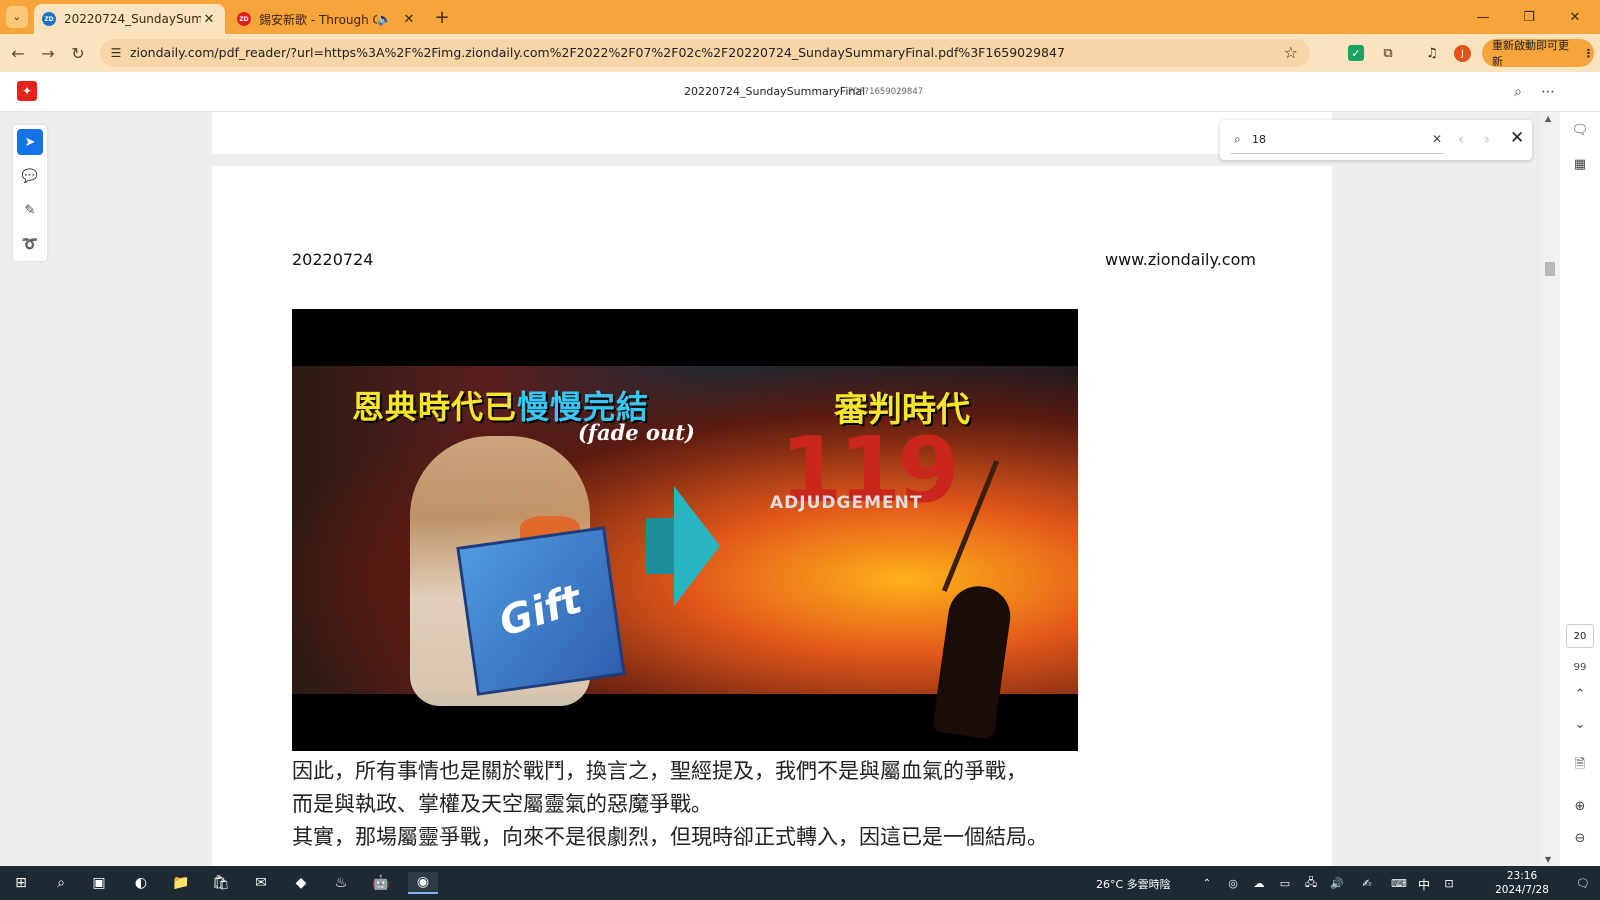 The width and height of the screenshot is (1600, 900). I want to click on cloud-icon: ☁, so click(1259, 883).